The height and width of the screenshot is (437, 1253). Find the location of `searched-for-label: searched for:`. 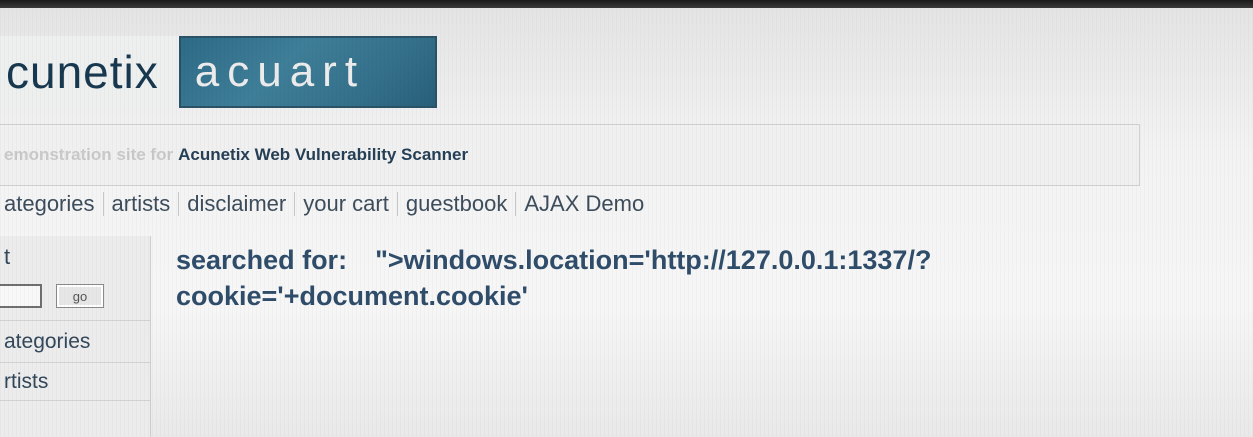

searched-for-label: searched for: is located at coordinates (262, 260).